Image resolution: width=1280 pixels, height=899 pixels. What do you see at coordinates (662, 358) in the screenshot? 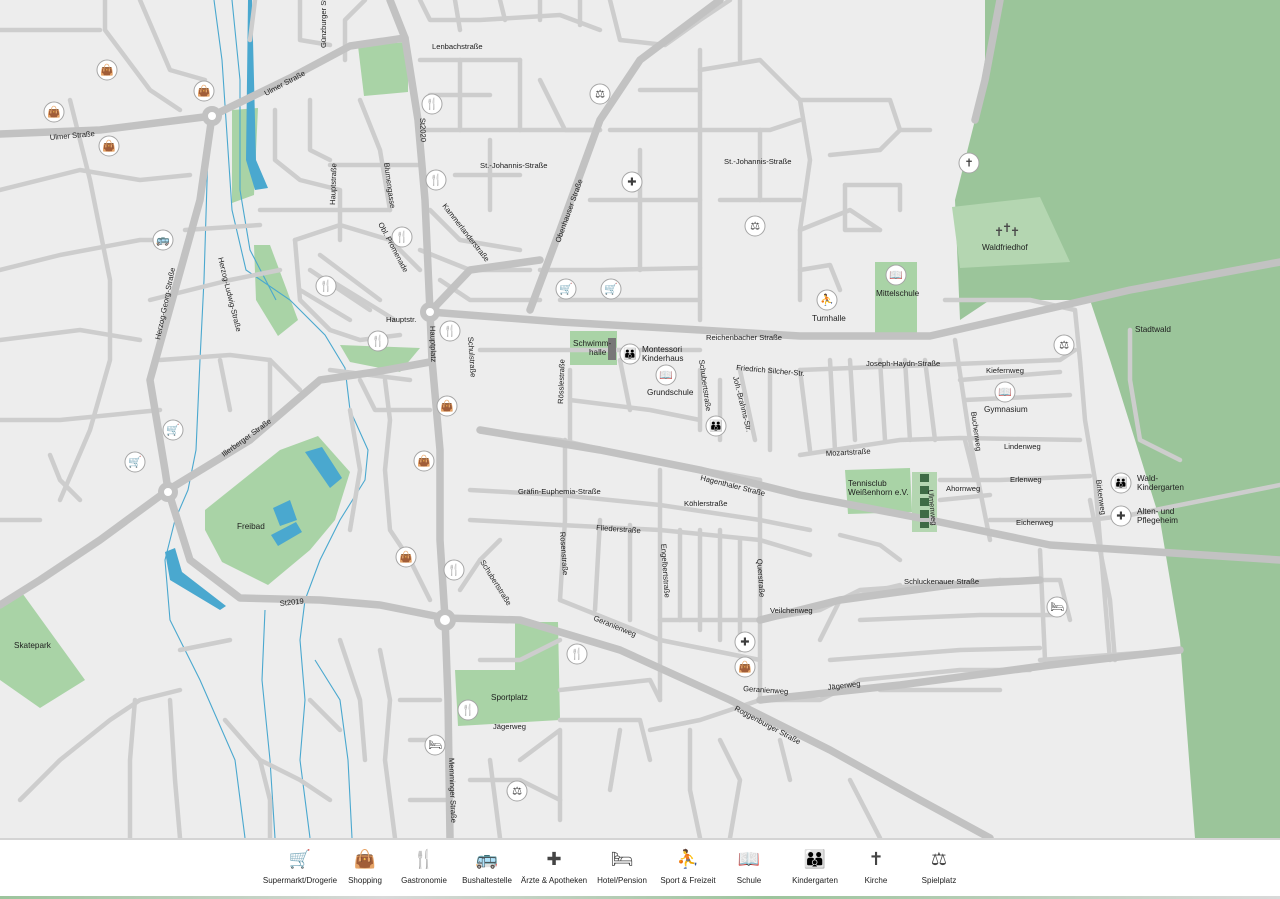
I see `area-label: Kinderhaus` at bounding box center [662, 358].